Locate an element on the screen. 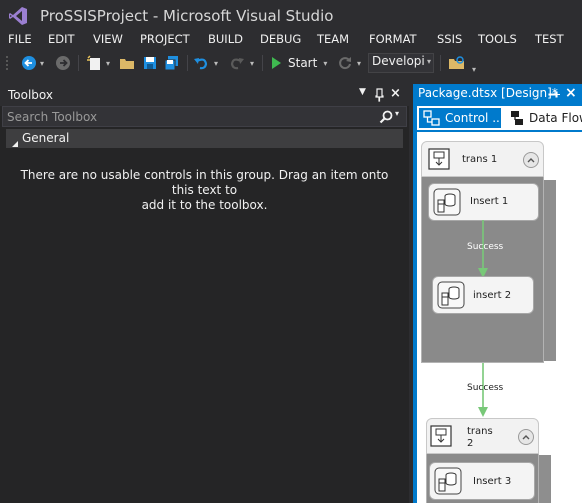 This screenshot has height=503, width=582. undo-icon is located at coordinates (201, 63).